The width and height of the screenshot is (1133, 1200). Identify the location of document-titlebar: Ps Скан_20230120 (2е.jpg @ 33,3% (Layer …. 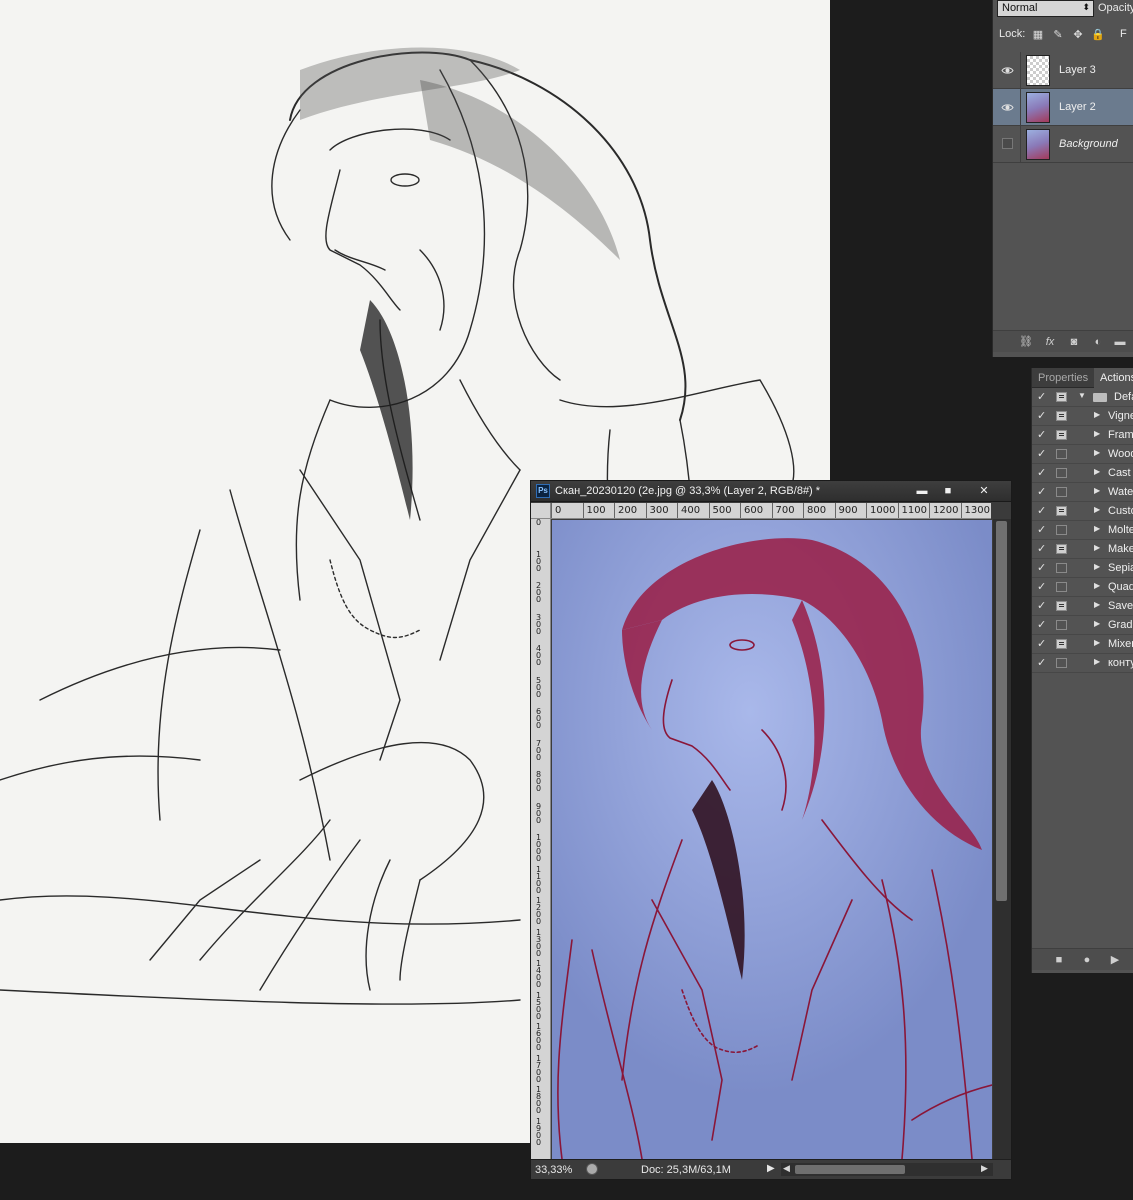
(771, 491).